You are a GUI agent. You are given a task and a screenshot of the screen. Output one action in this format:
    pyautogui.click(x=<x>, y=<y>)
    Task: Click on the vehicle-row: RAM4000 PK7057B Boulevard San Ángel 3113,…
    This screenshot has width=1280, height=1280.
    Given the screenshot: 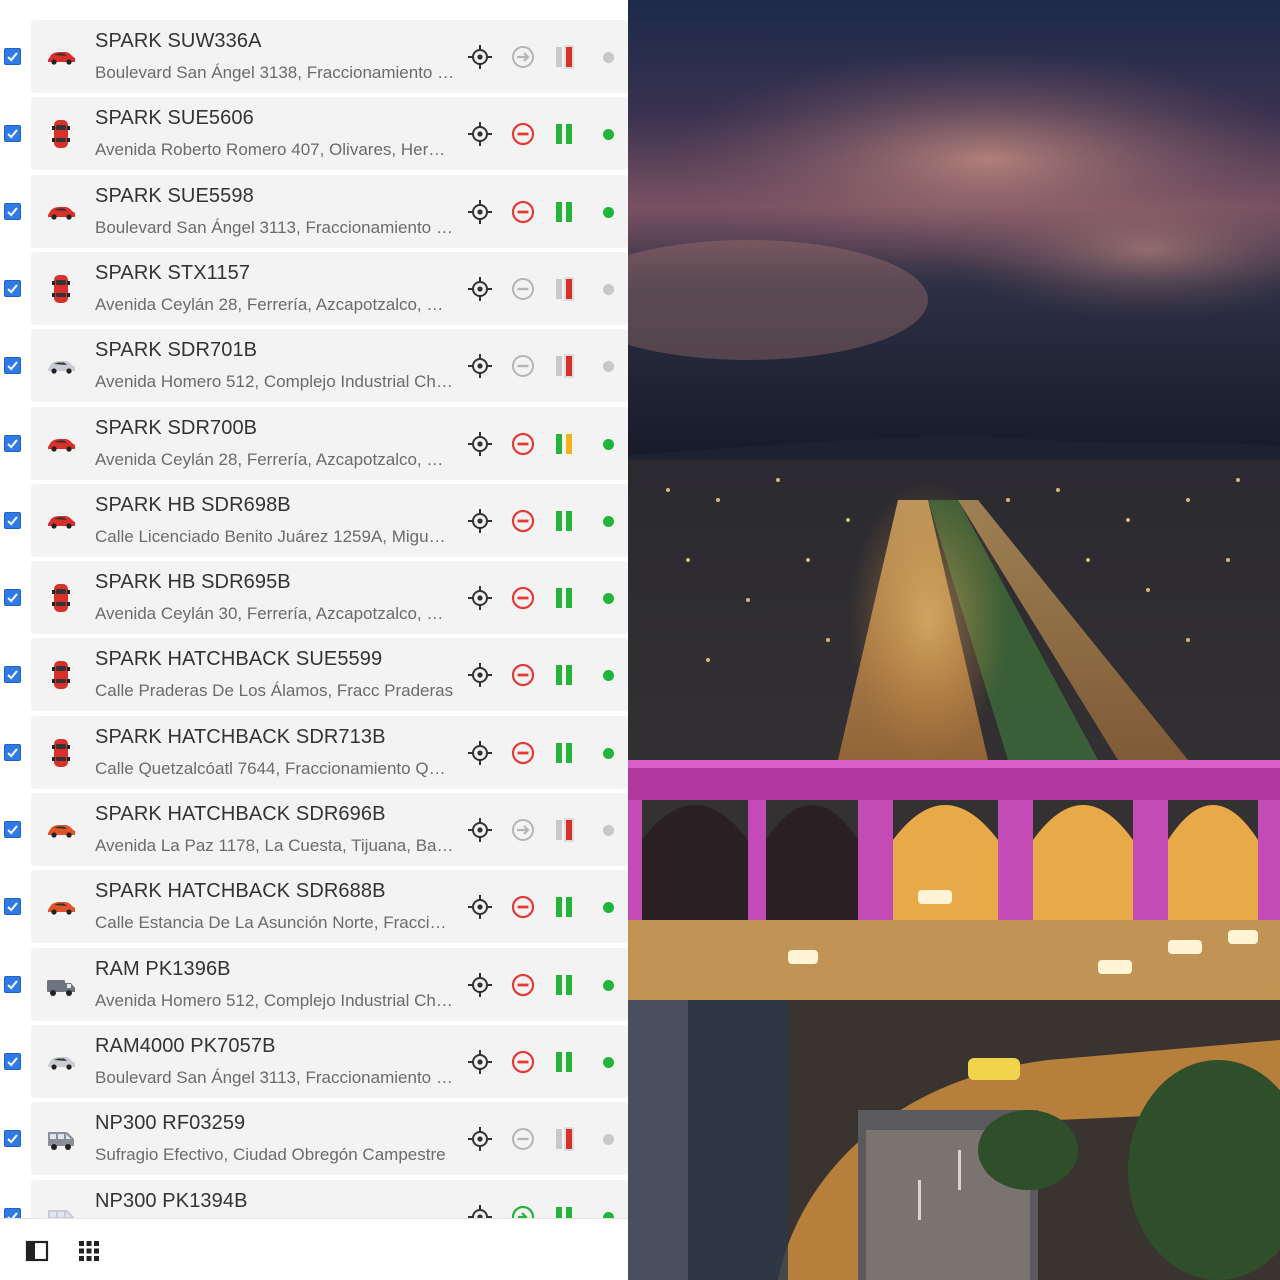 What is the action you would take?
    pyautogui.click(x=314, y=1061)
    